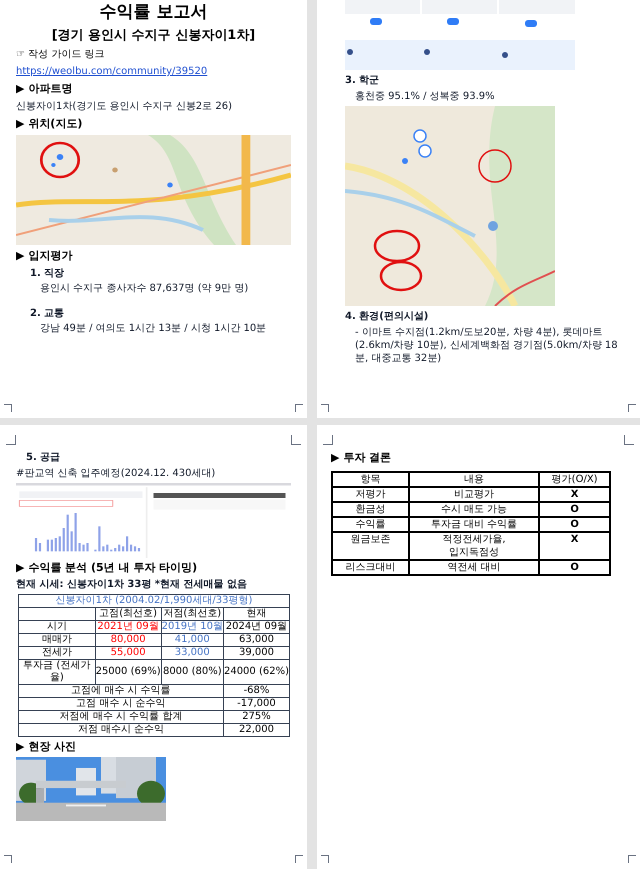 The image size is (640, 869). I want to click on table-cell: 24000 (62%), so click(256, 672).